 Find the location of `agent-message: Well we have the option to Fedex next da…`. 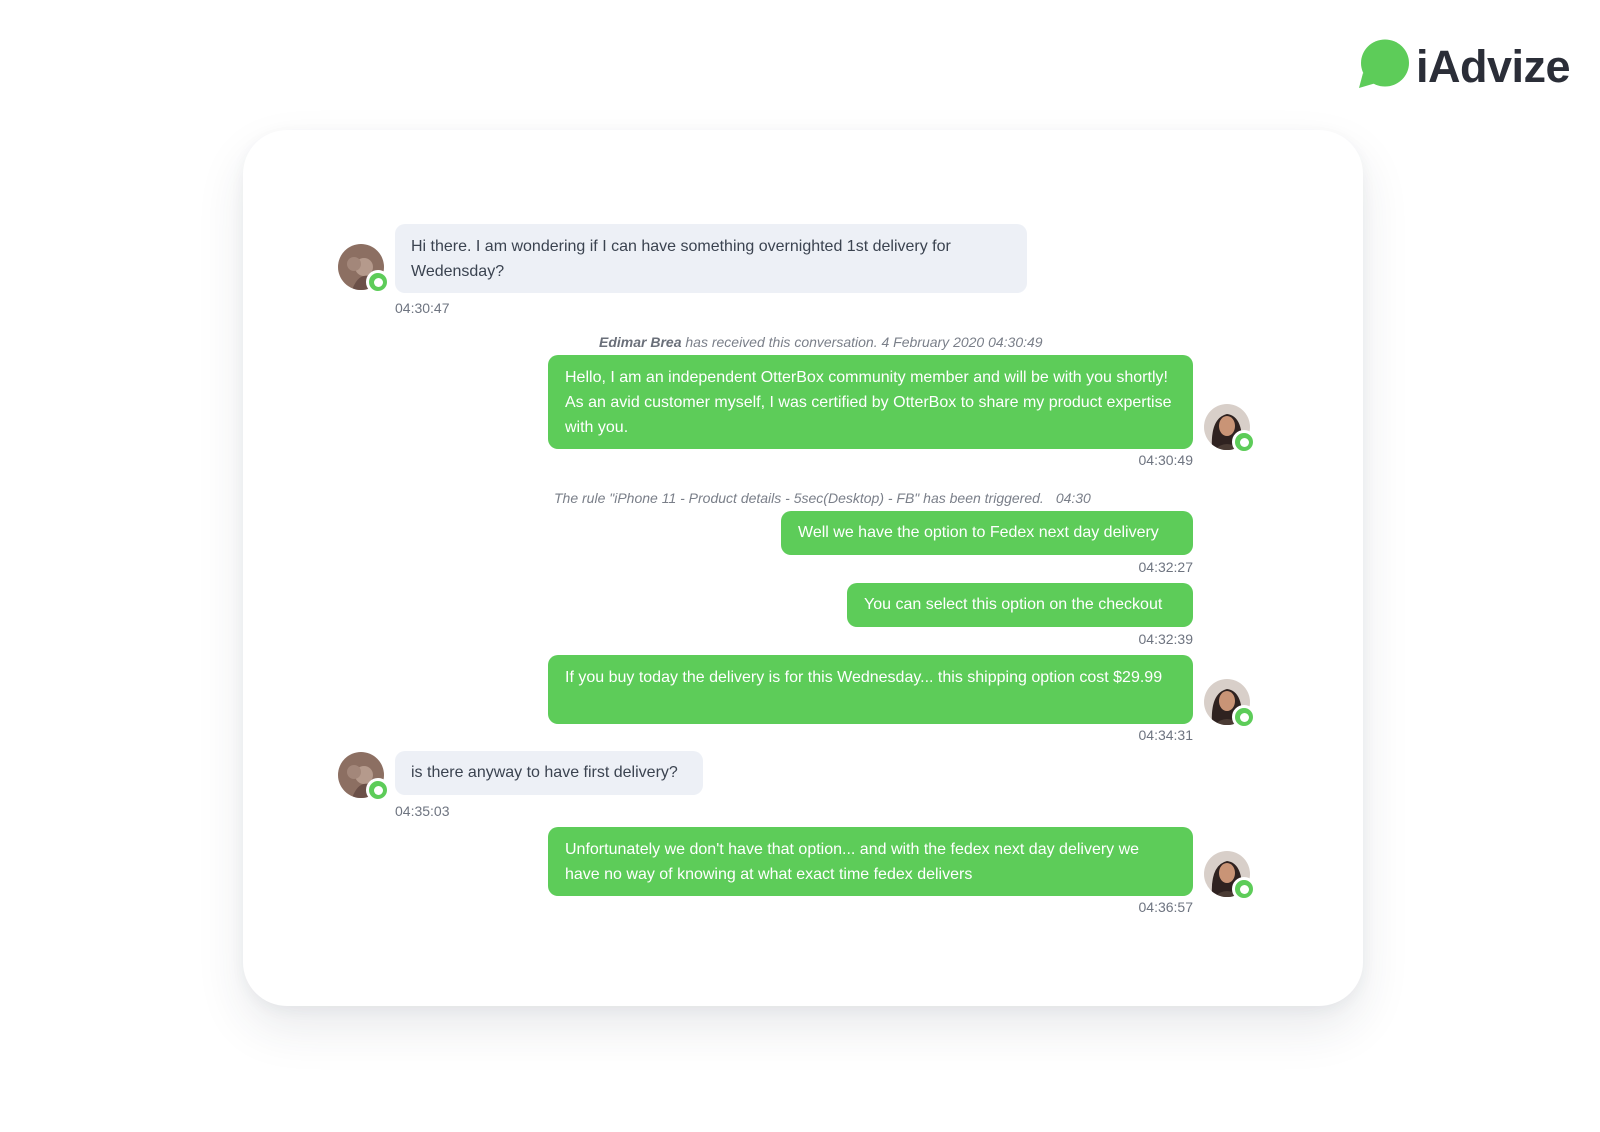

agent-message: Well we have the option to Fedex next da… is located at coordinates (987, 533).